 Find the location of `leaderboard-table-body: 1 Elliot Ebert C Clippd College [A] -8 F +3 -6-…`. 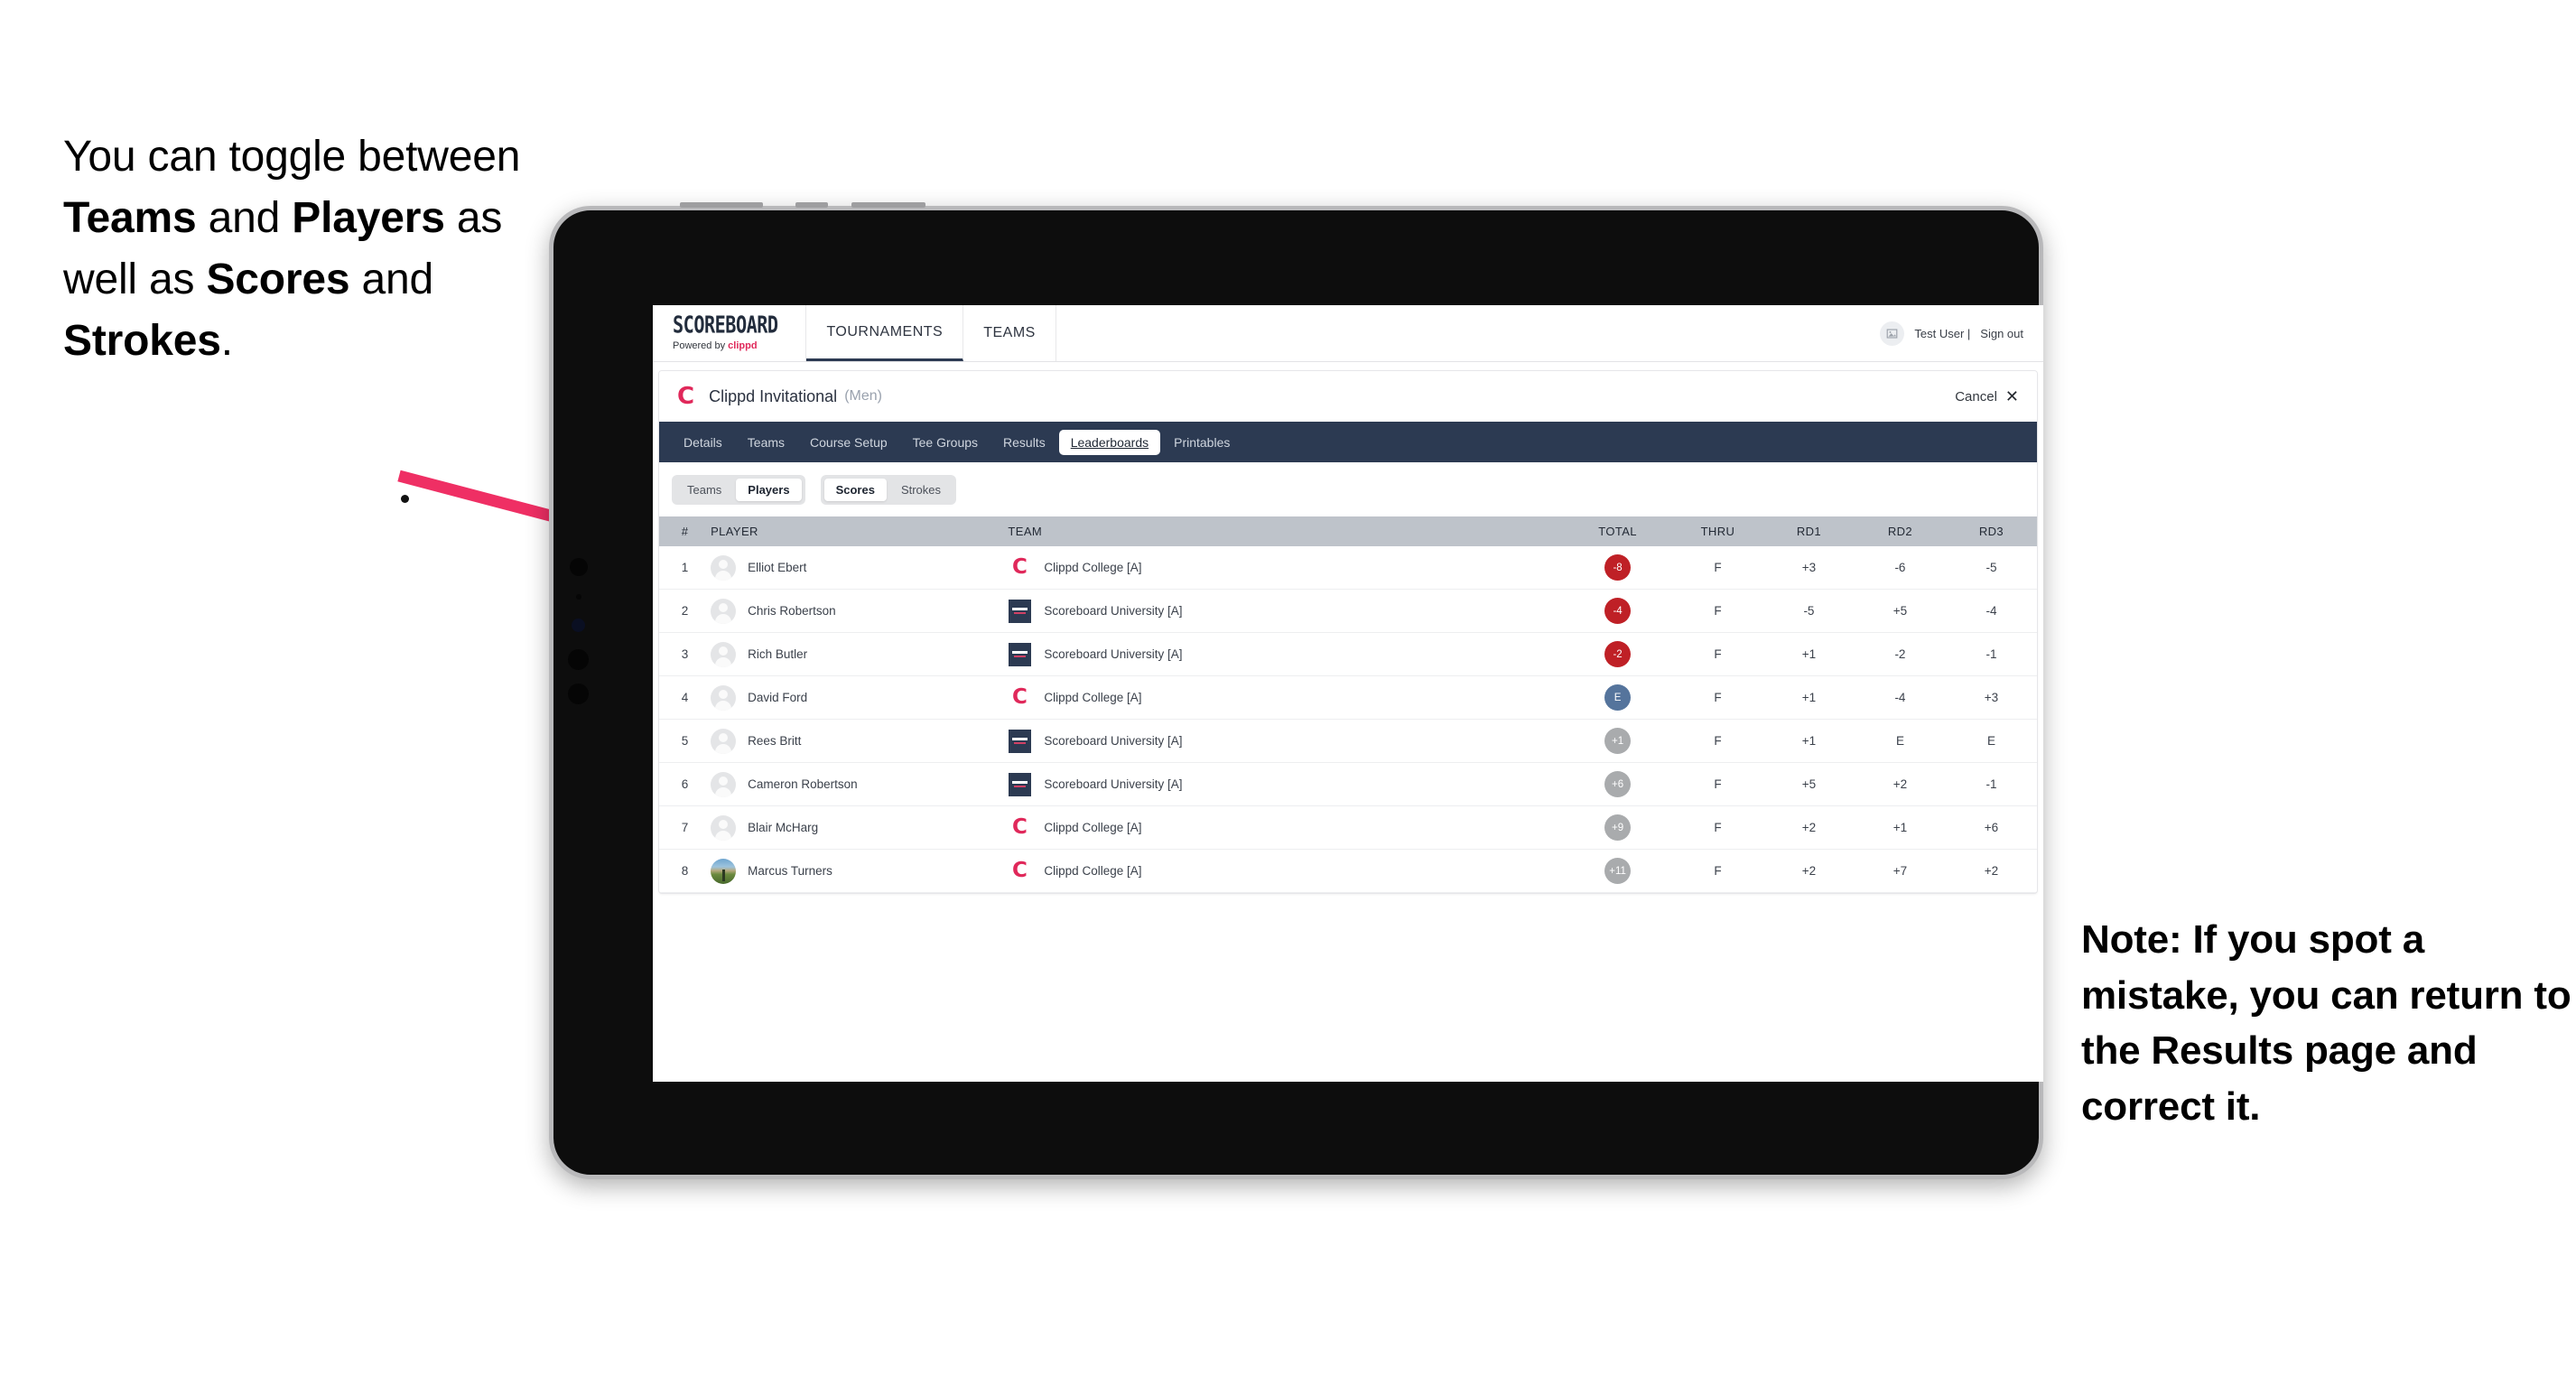

leaderboard-table-body: 1 Elliot Ebert C Clippd College [A] -8 F +3 -6-… is located at coordinates (1348, 719).